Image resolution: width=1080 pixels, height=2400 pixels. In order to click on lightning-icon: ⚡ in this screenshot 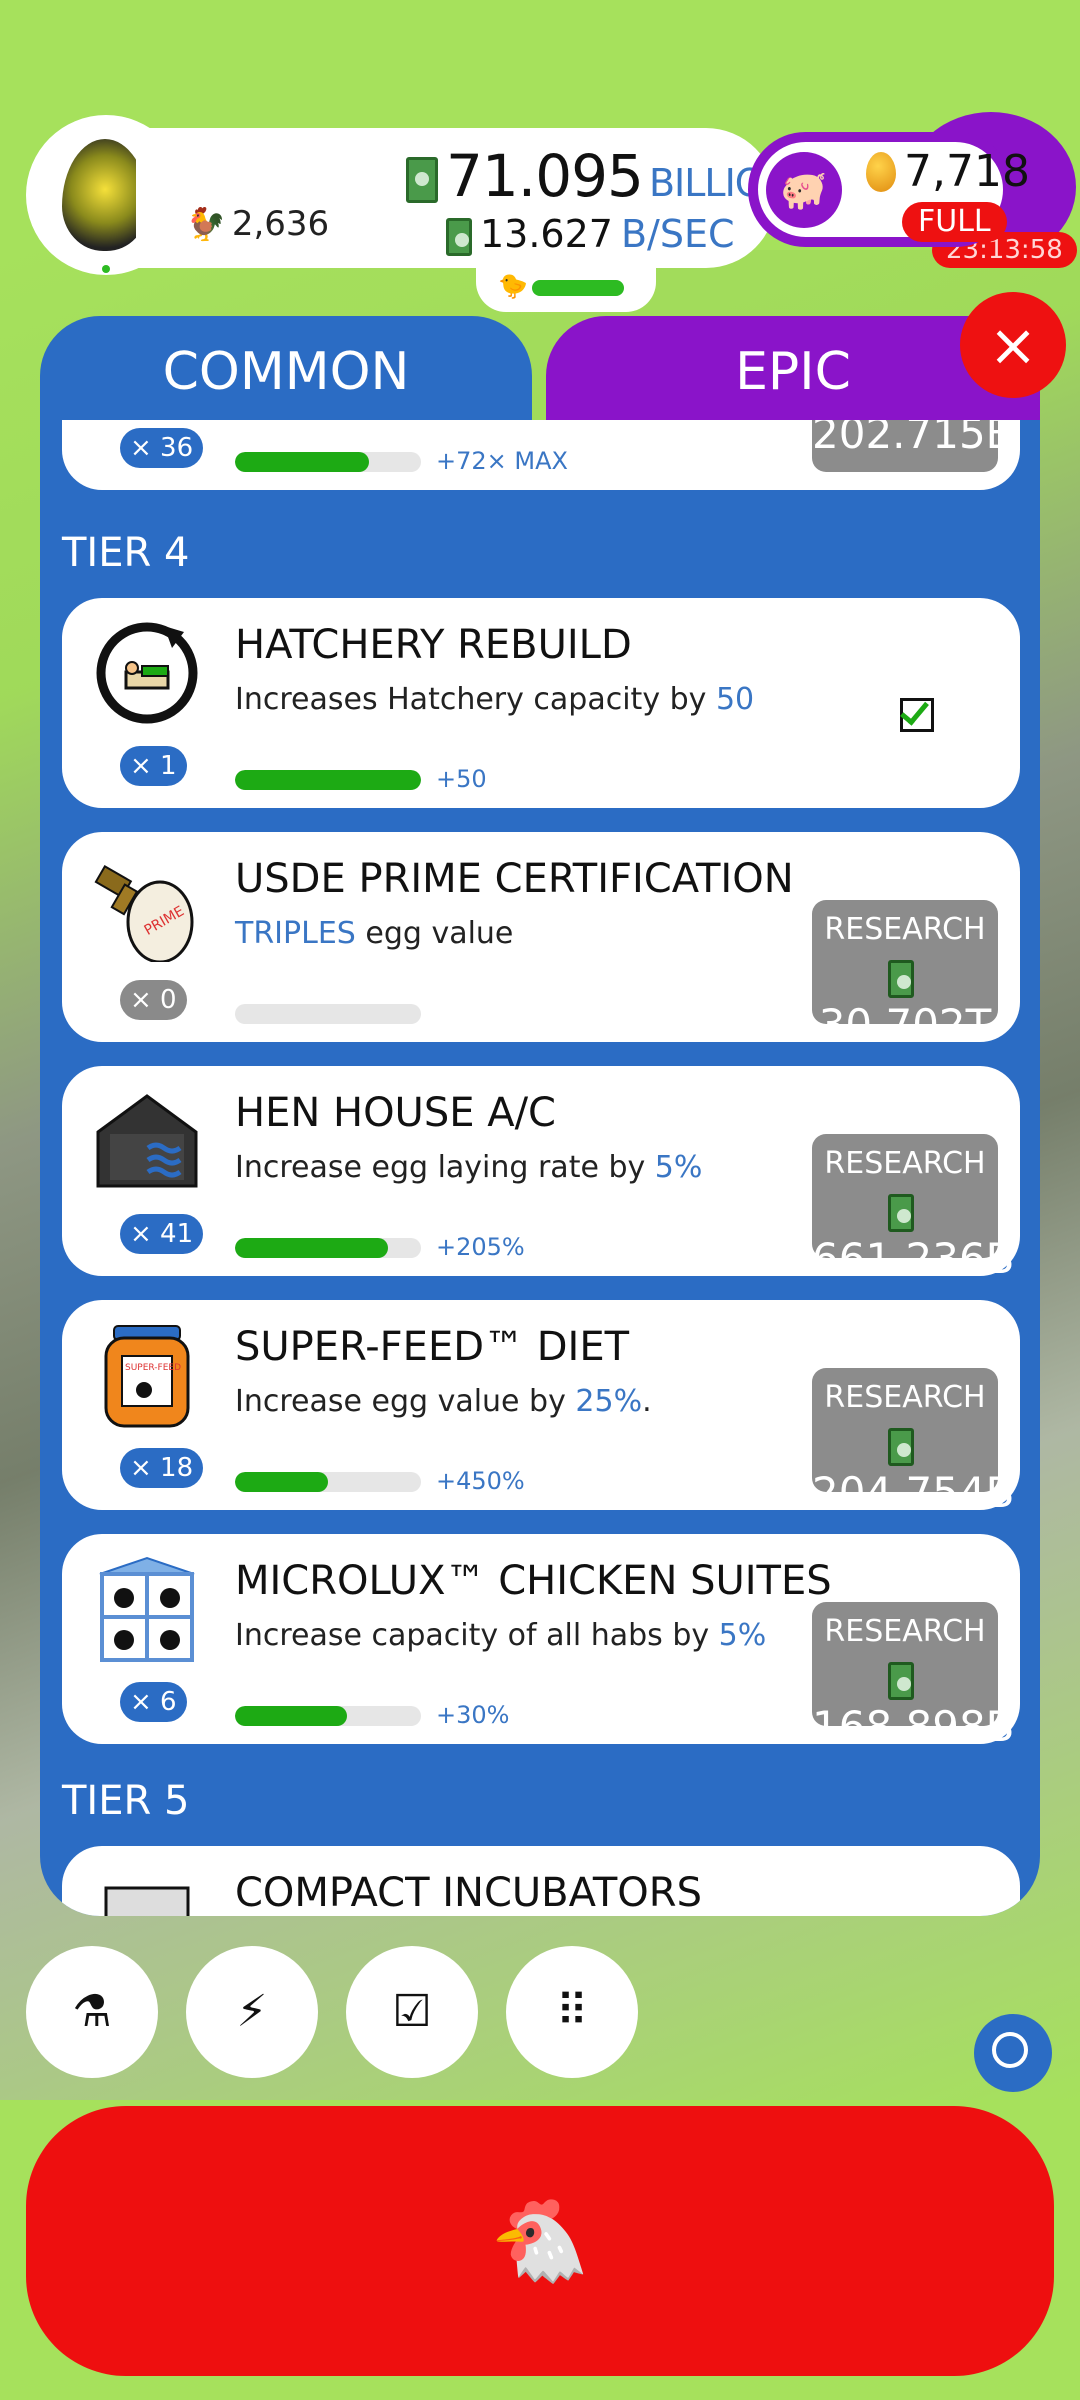, I will do `click(252, 2011)`.